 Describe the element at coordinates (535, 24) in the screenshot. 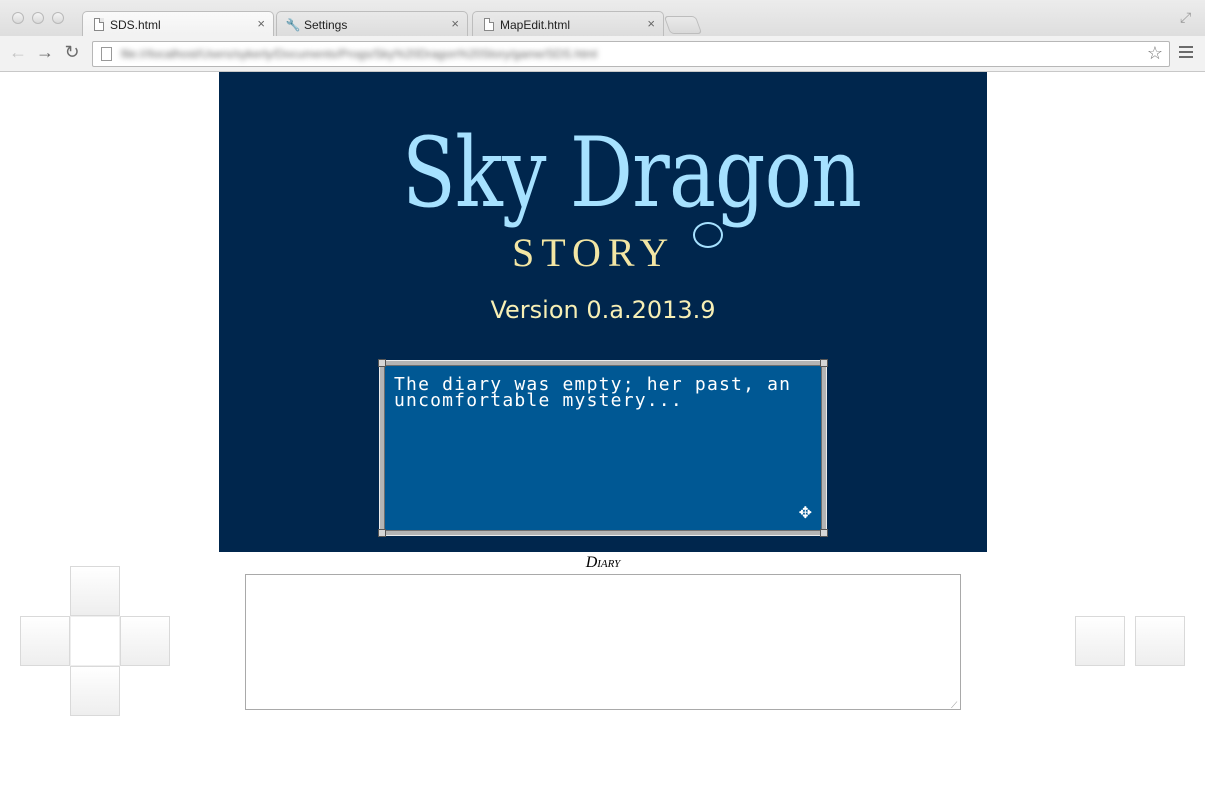

I see `tab-label: MapEdit.html` at that location.